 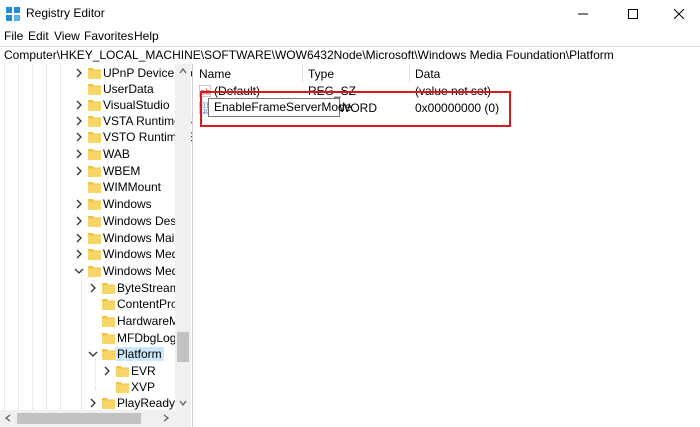 What do you see at coordinates (89, 338) in the screenshot?
I see `tree-item: MFDbgLog` at bounding box center [89, 338].